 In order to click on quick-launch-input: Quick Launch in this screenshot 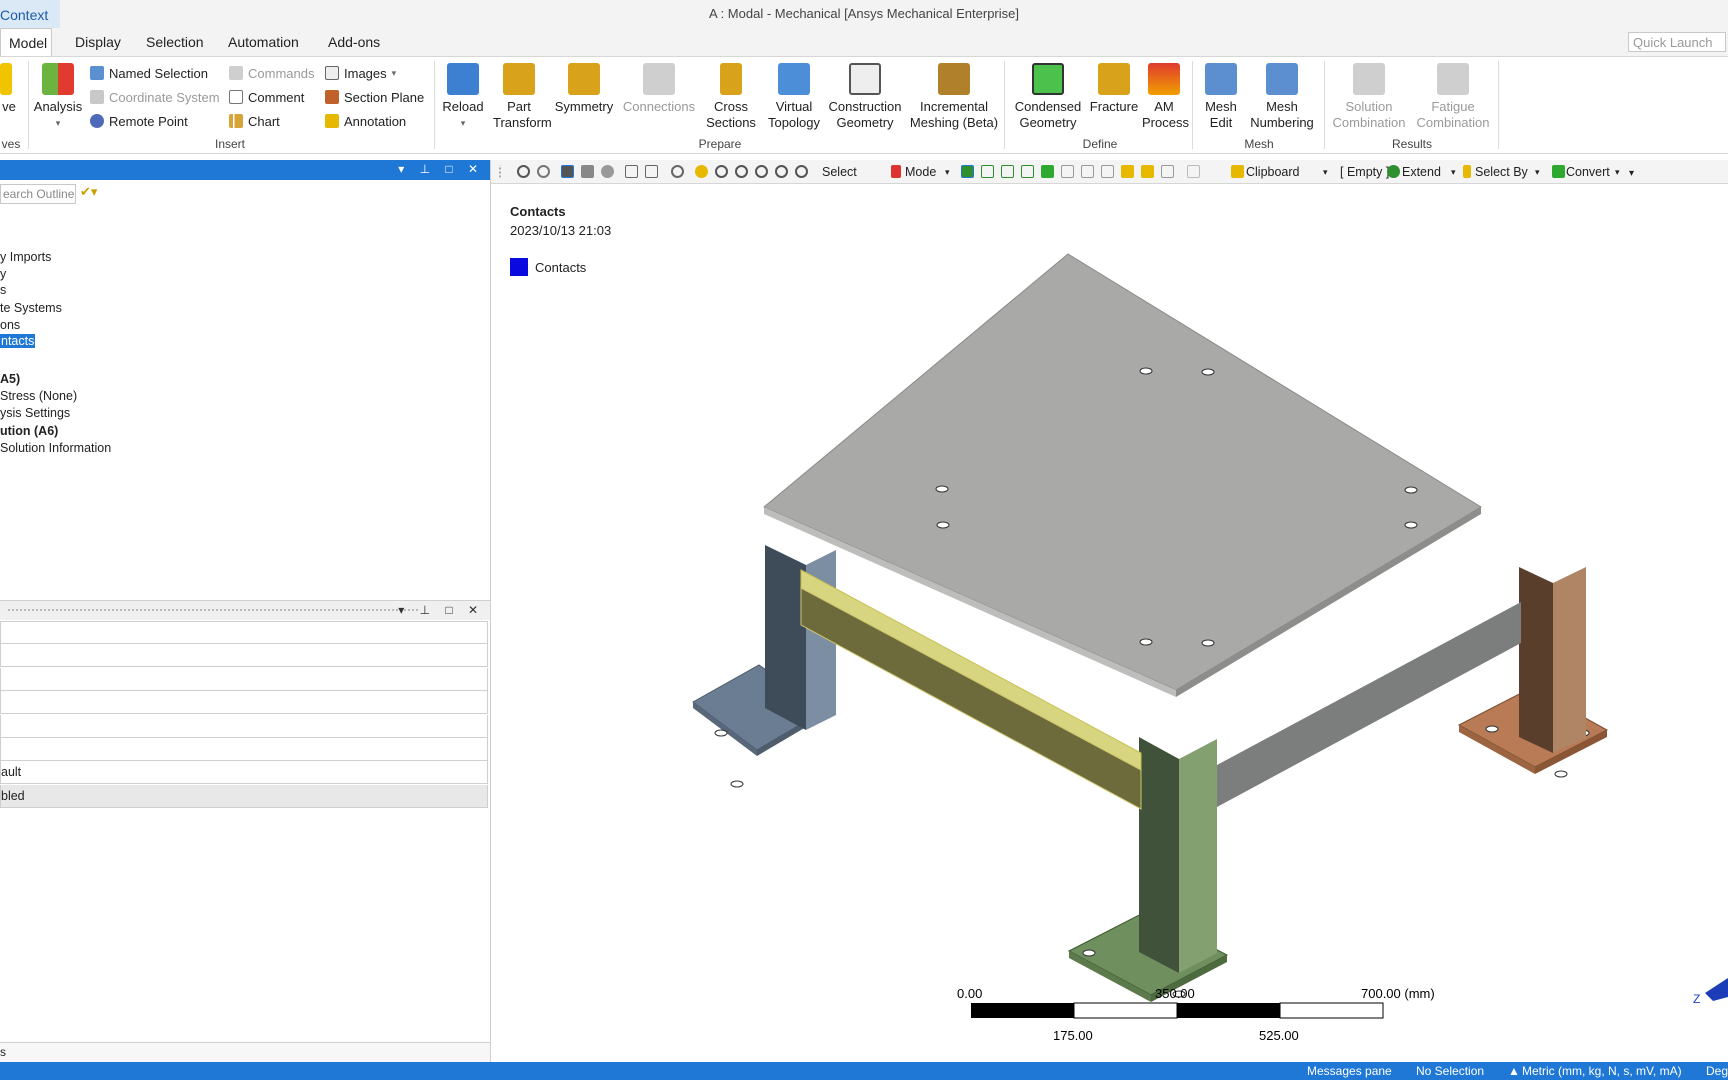, I will do `click(1677, 42)`.